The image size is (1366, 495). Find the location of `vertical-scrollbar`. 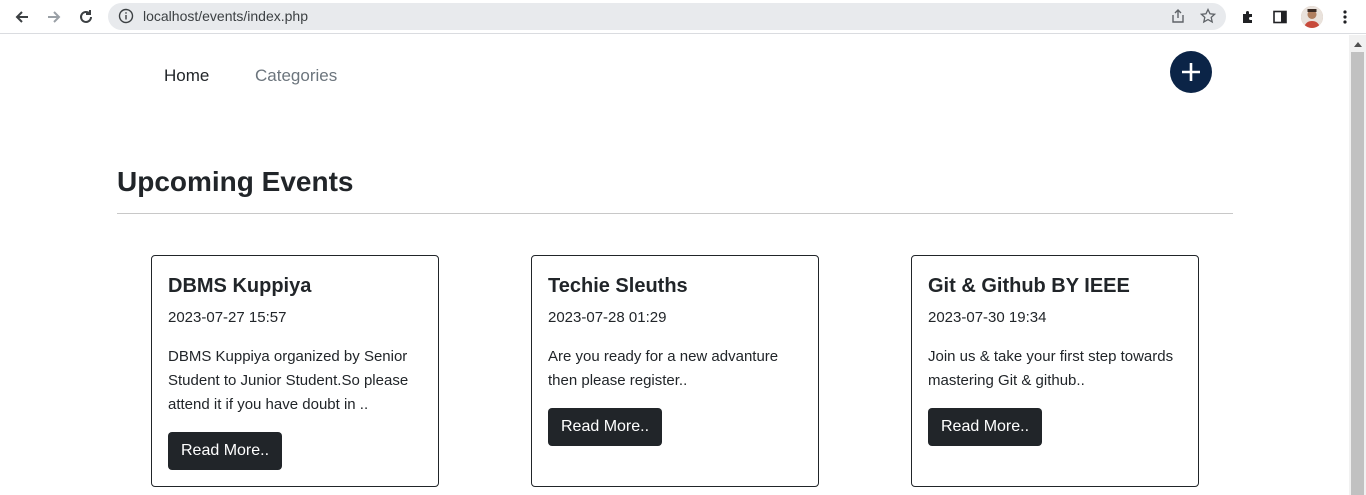

vertical-scrollbar is located at coordinates (1357, 265).